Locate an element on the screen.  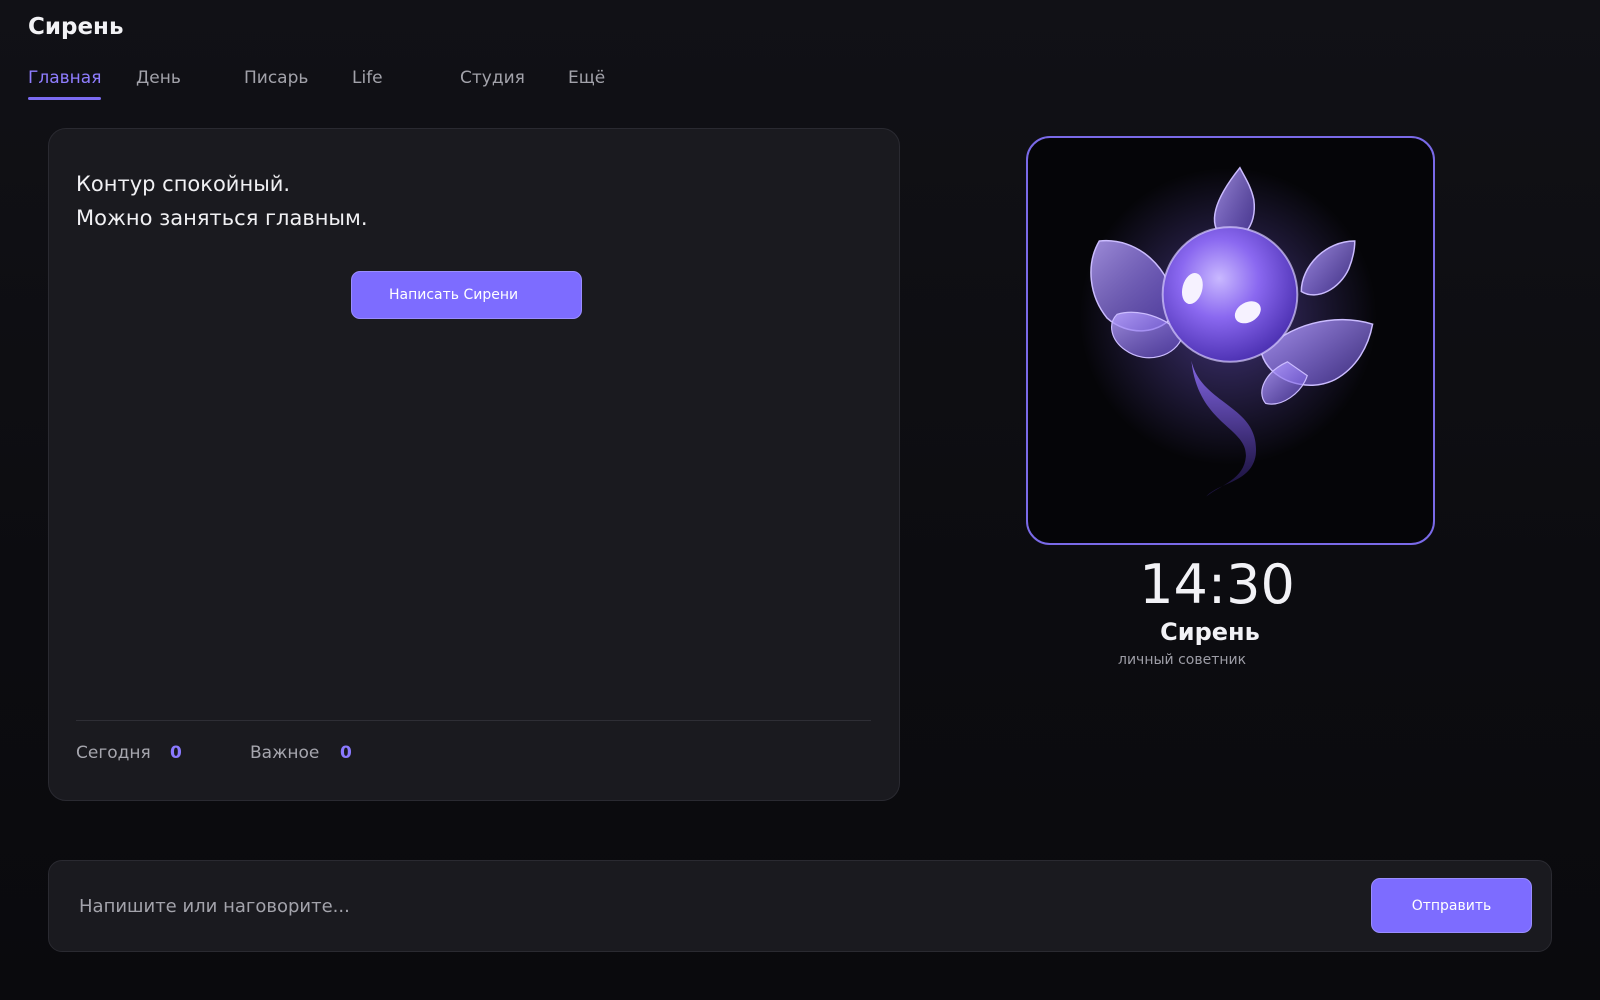
stat-important-label: Важное is located at coordinates (285, 753).